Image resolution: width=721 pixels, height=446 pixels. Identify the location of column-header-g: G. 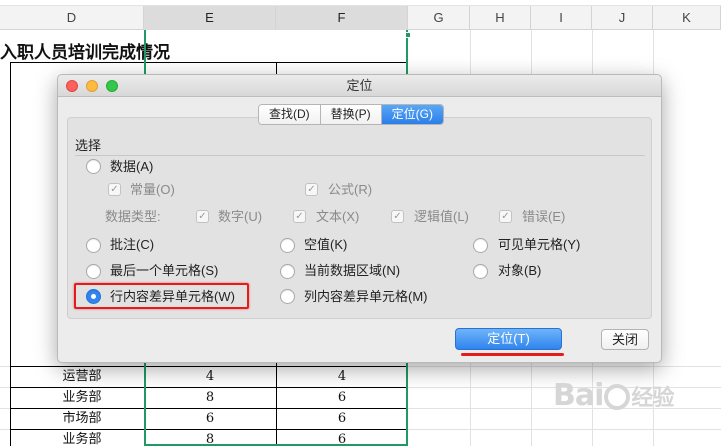
(439, 18).